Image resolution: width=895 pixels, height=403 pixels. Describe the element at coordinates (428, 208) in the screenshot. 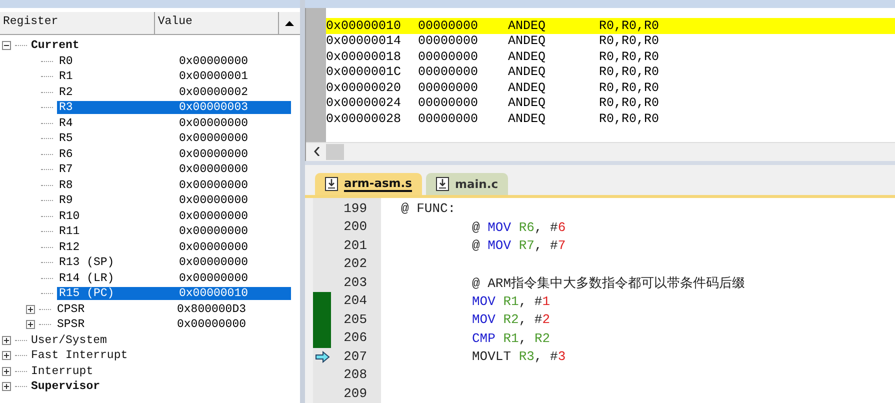

I see `code-line: @ FUNC:` at that location.